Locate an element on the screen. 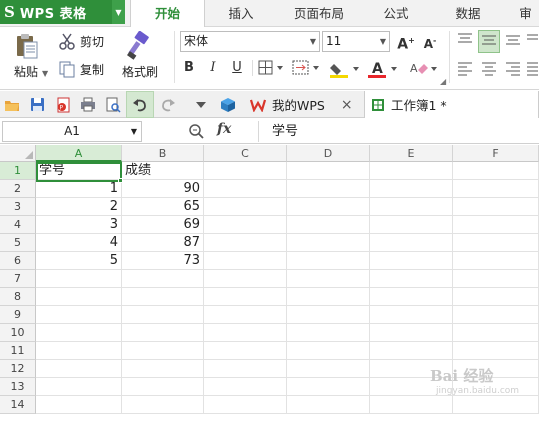 The height and width of the screenshot is (421, 539). cell-b5: 87 is located at coordinates (163, 243).